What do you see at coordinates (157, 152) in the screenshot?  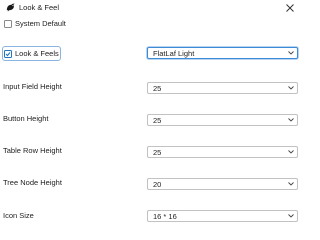 I see `table-row-height-value: 25` at bounding box center [157, 152].